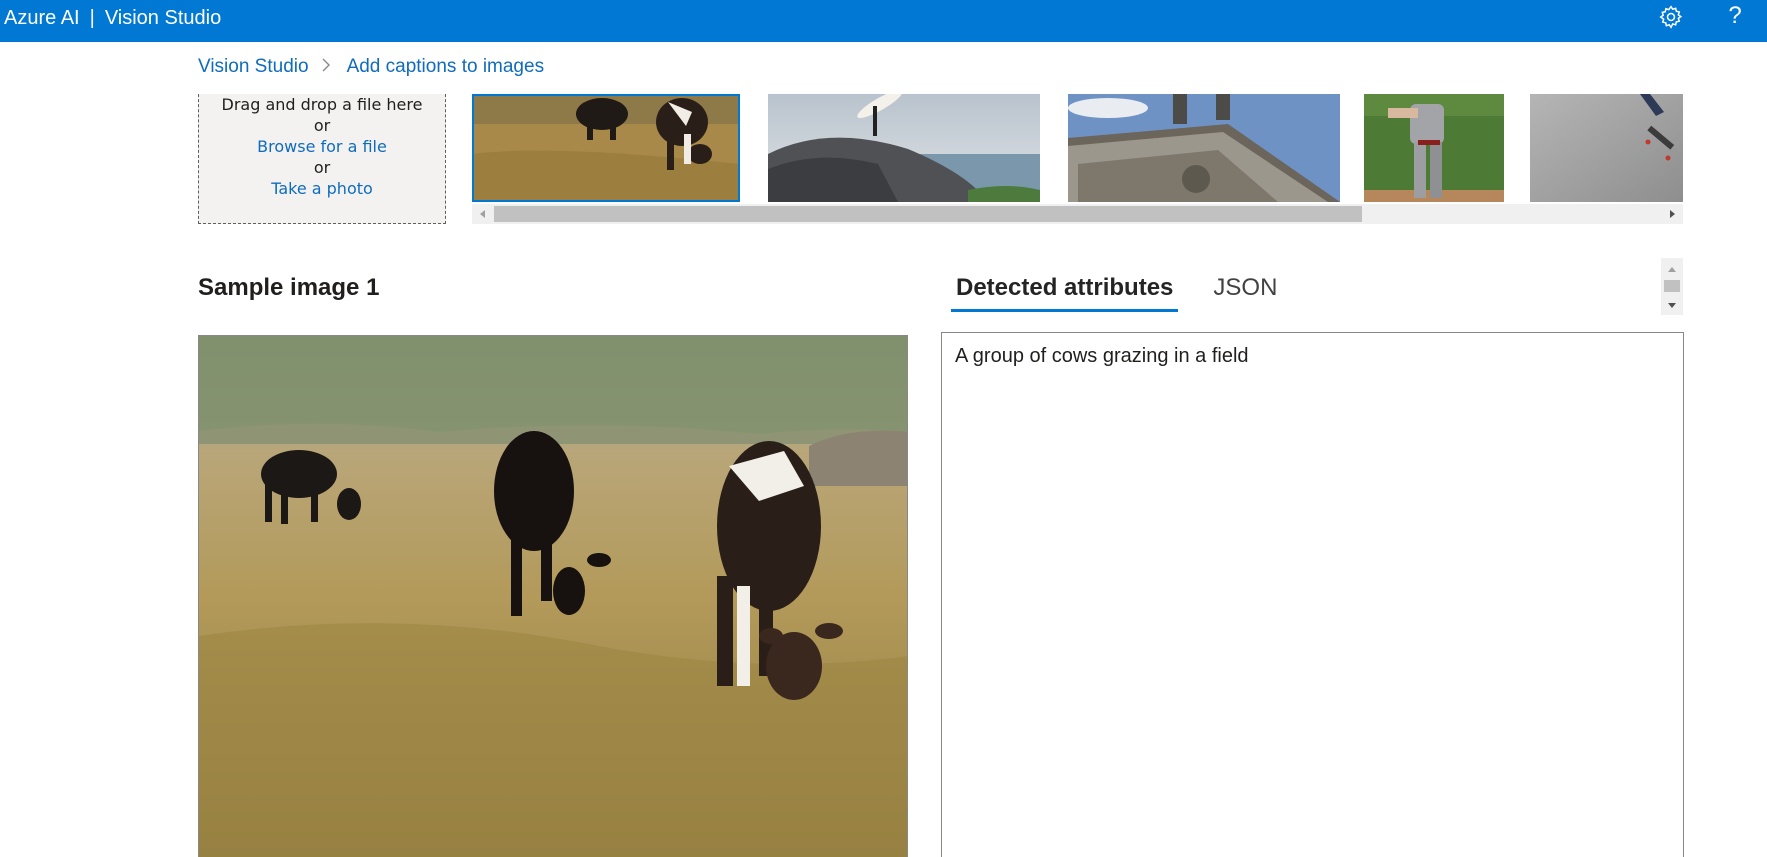 This screenshot has height=857, width=1767. What do you see at coordinates (904, 148) in the screenshot?
I see `thumbnail-surfer` at bounding box center [904, 148].